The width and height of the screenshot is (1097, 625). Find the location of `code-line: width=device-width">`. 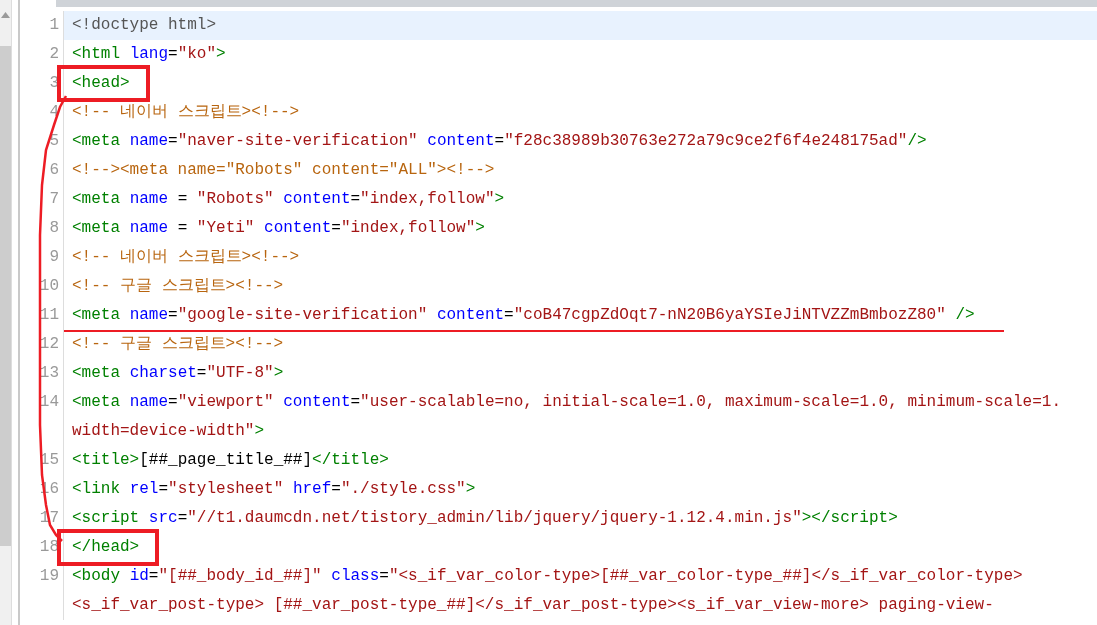

code-line: width=device-width"> is located at coordinates (168, 431).